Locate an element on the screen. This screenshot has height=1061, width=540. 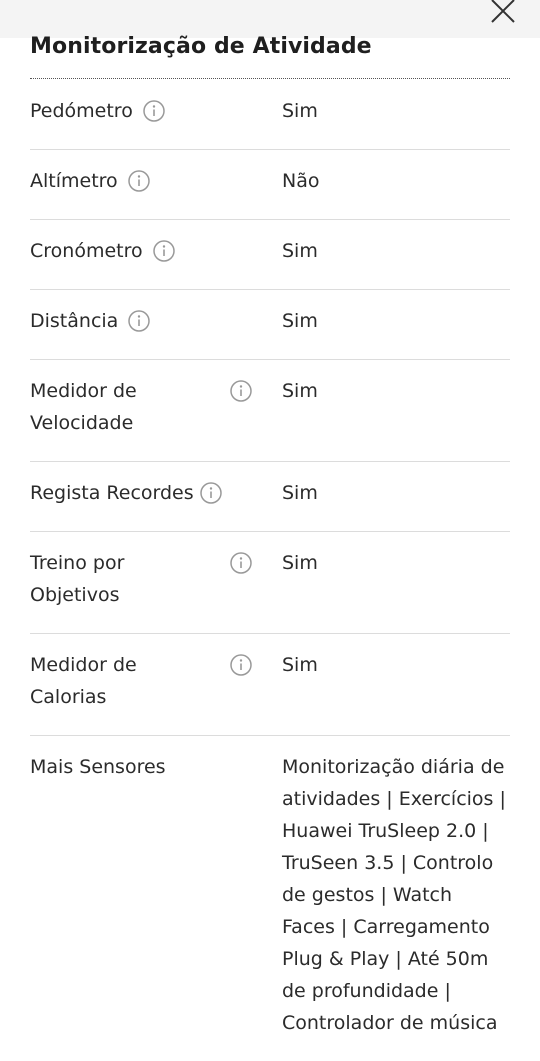
spec-label: Medidor de Velocidade is located at coordinates (83, 407).